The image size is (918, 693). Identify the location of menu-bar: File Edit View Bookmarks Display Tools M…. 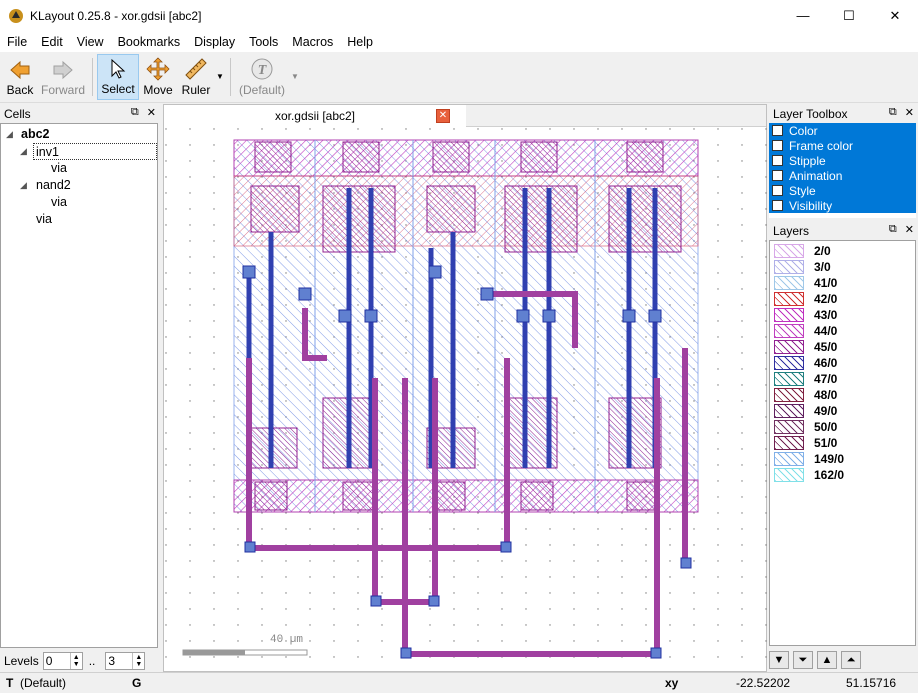
(459, 41).